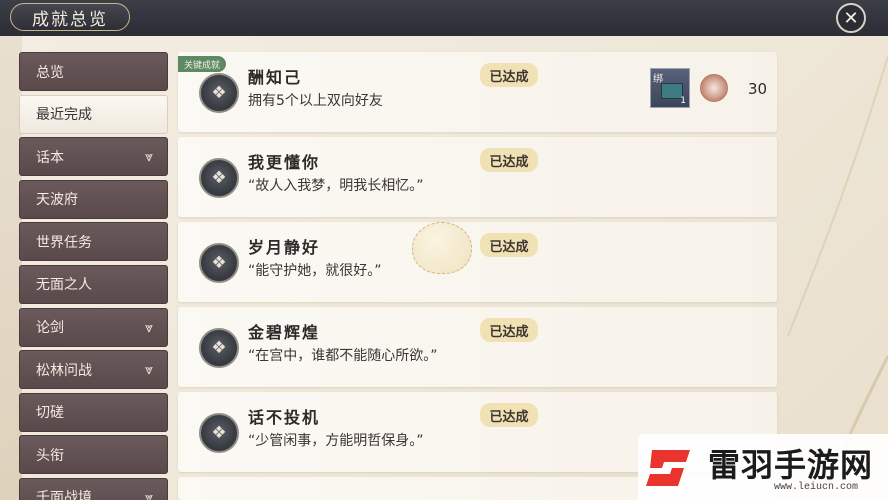  I want to click on sidebar-item-label: 无面之人, so click(64, 285).